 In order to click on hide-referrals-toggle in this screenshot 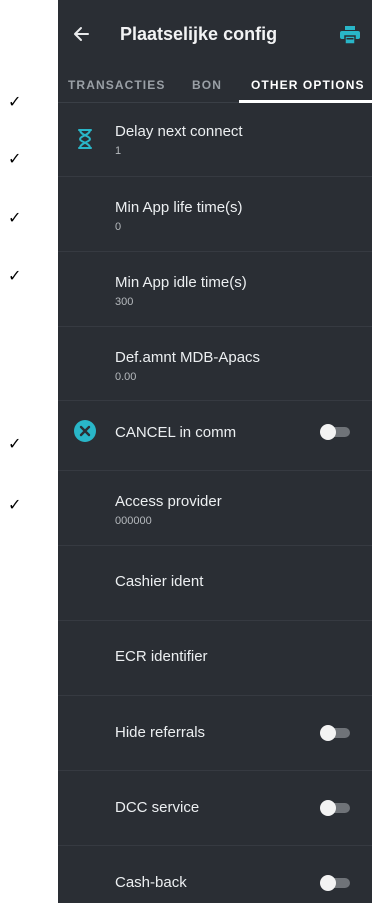, I will do `click(335, 733)`.